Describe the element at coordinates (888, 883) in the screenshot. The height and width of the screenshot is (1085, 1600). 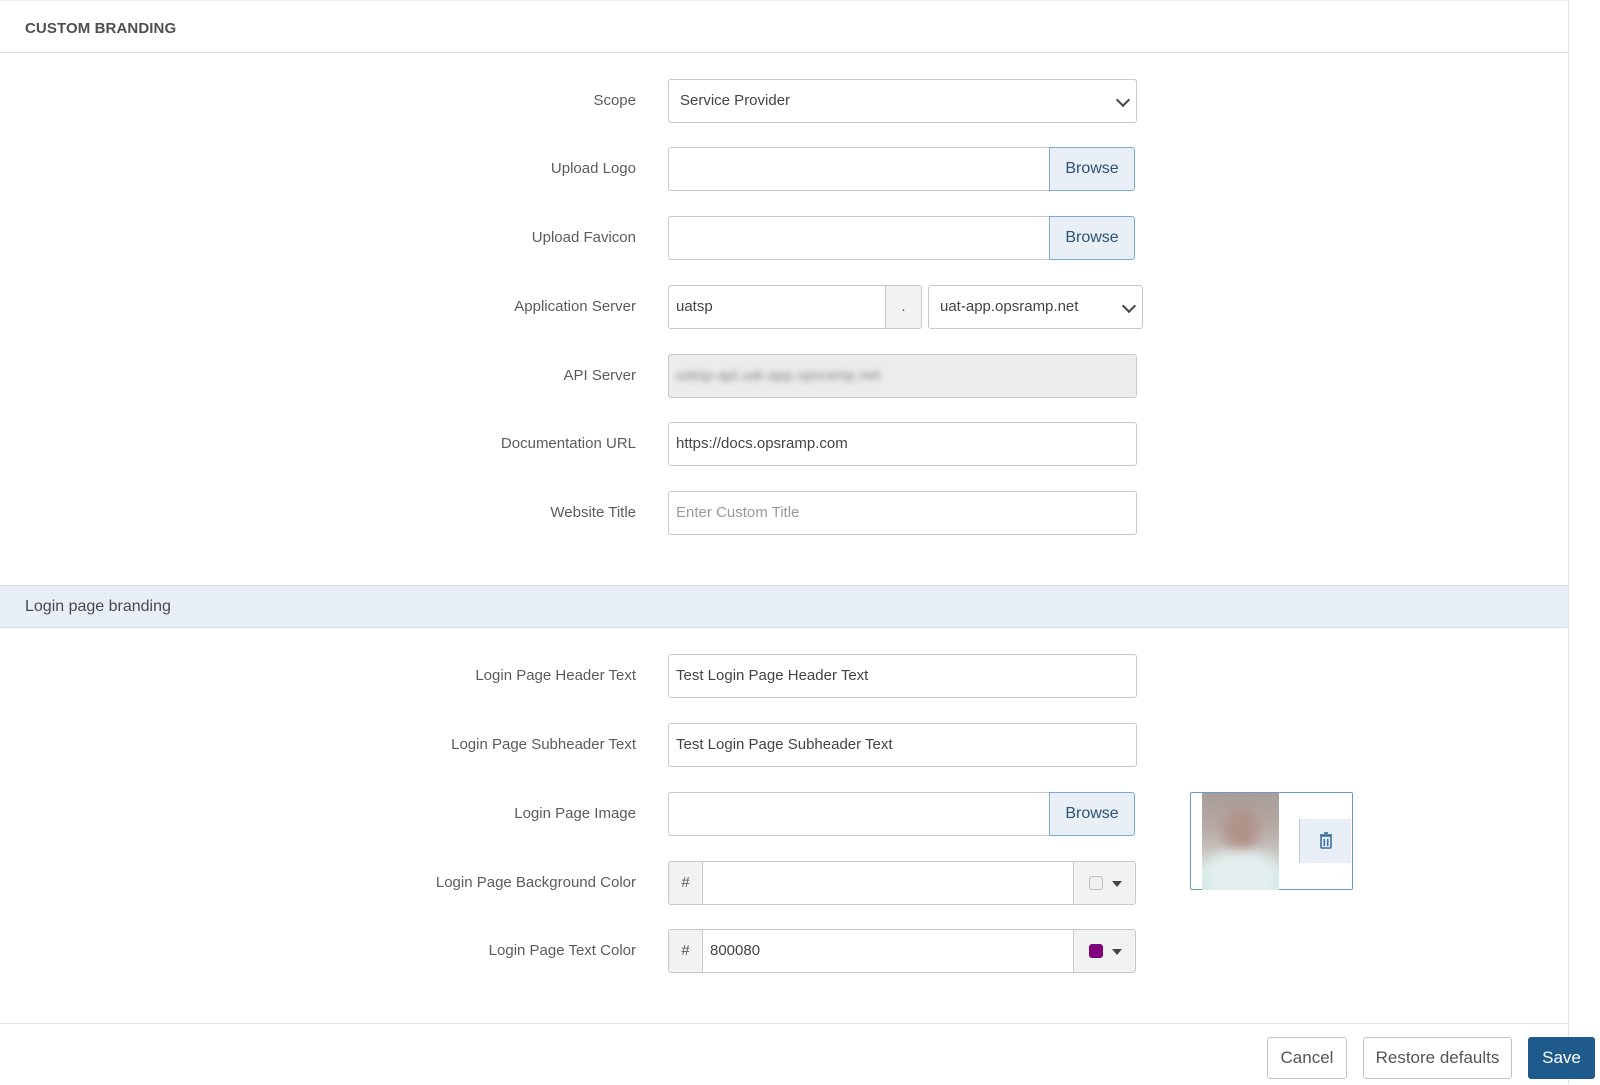
I see `login-bg-color-input` at that location.